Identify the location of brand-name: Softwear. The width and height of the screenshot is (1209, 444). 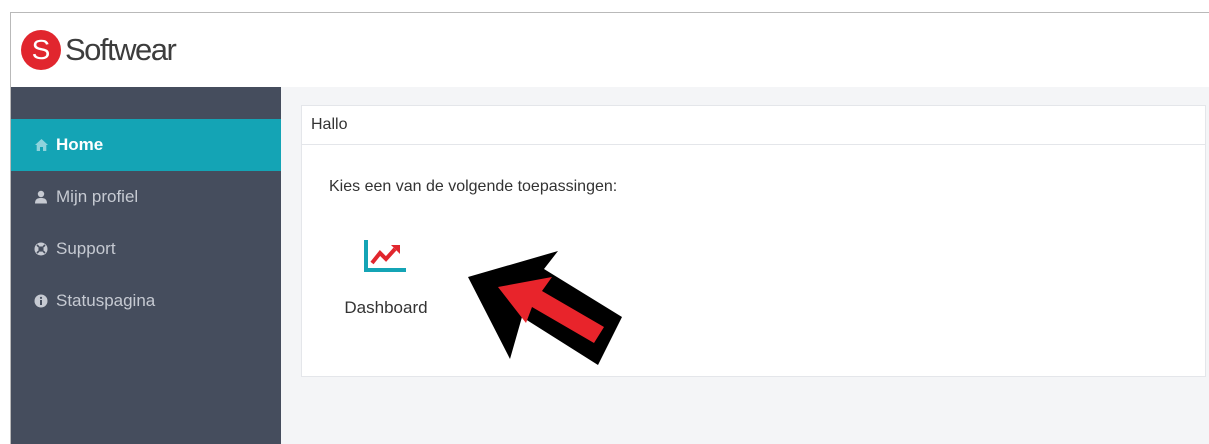
(121, 49).